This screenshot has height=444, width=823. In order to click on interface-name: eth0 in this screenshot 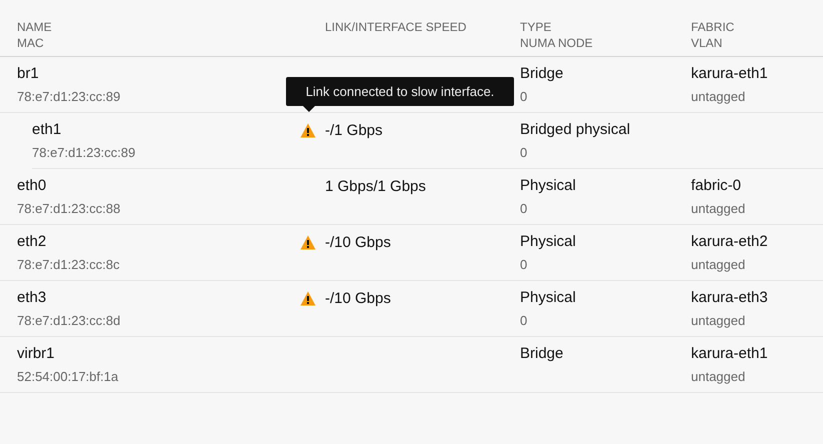, I will do `click(32, 186)`.